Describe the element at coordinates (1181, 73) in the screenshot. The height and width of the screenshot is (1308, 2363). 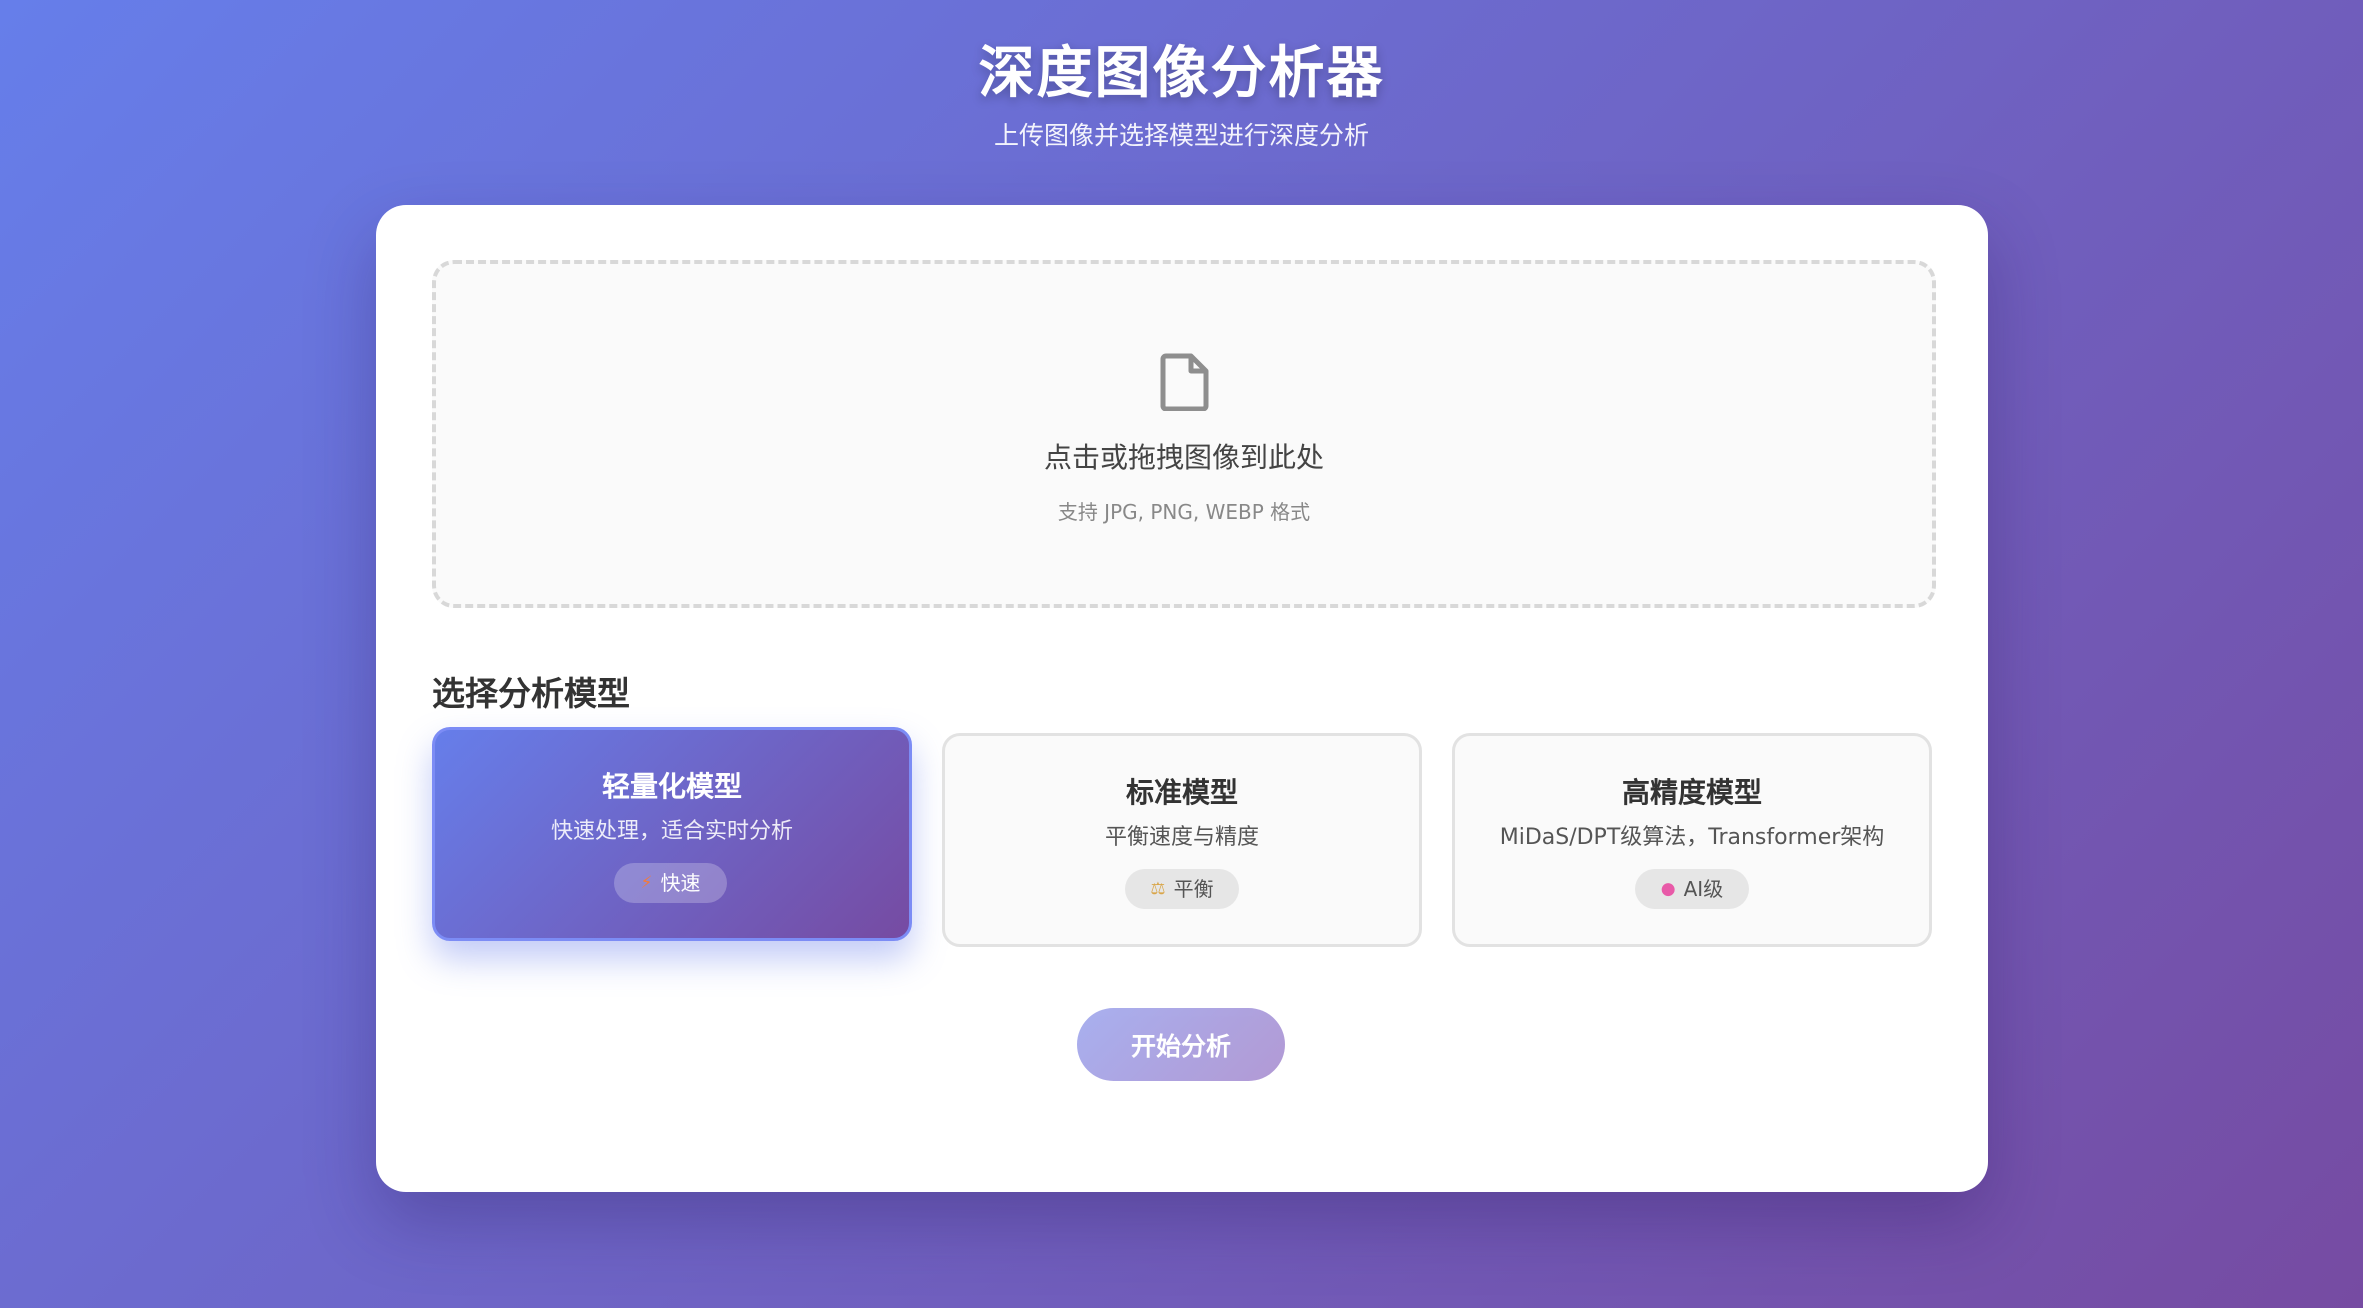
I see `page-title: 深度图像分析器` at that location.